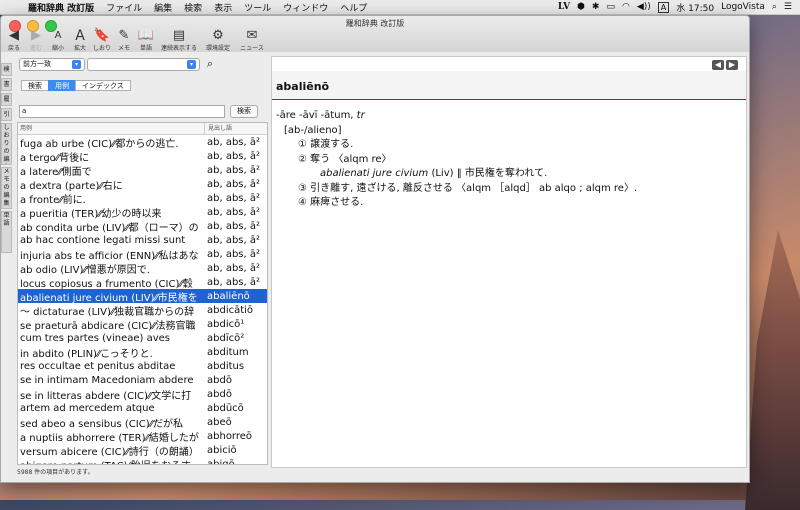 This screenshot has height=510, width=800. Describe the element at coordinates (230, 436) in the screenshot. I see `headword-cell: abhorreō` at that location.